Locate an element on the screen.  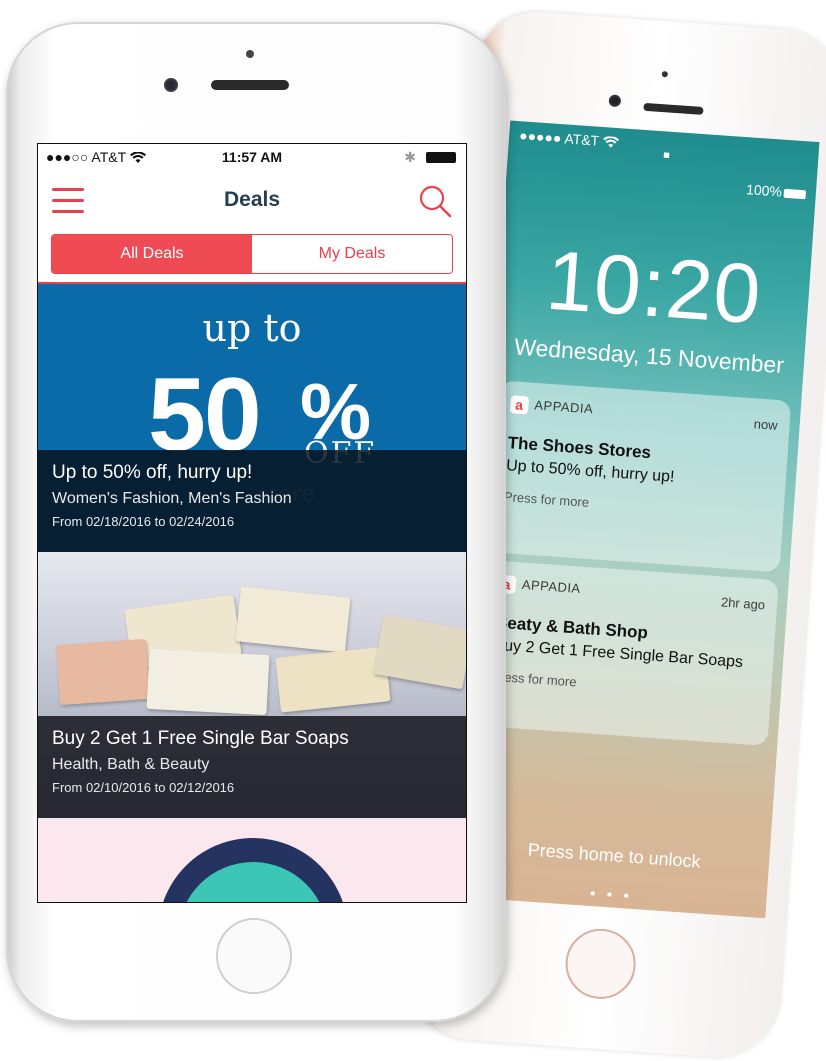
lock-status-bar: ●●●●● AT&T ■ 100% is located at coordinates (663, 163).